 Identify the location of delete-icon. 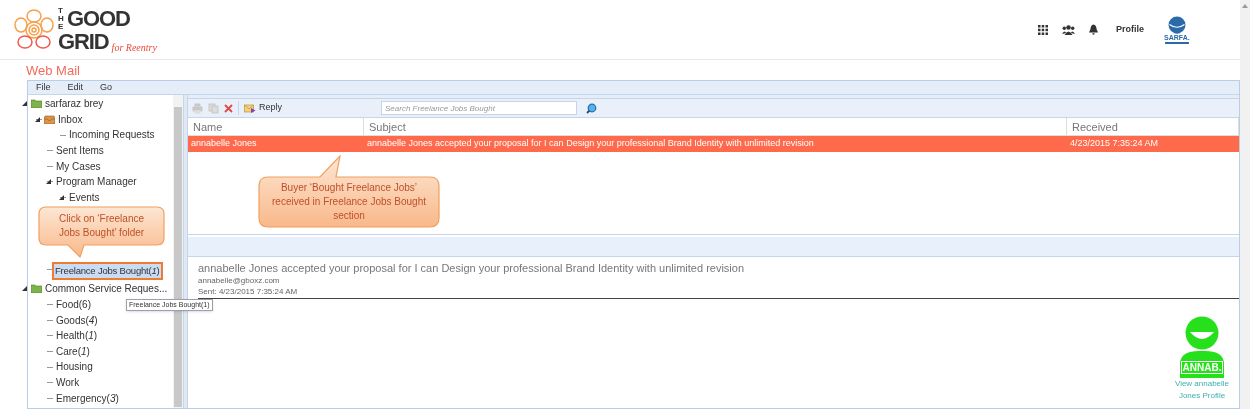
(228, 108).